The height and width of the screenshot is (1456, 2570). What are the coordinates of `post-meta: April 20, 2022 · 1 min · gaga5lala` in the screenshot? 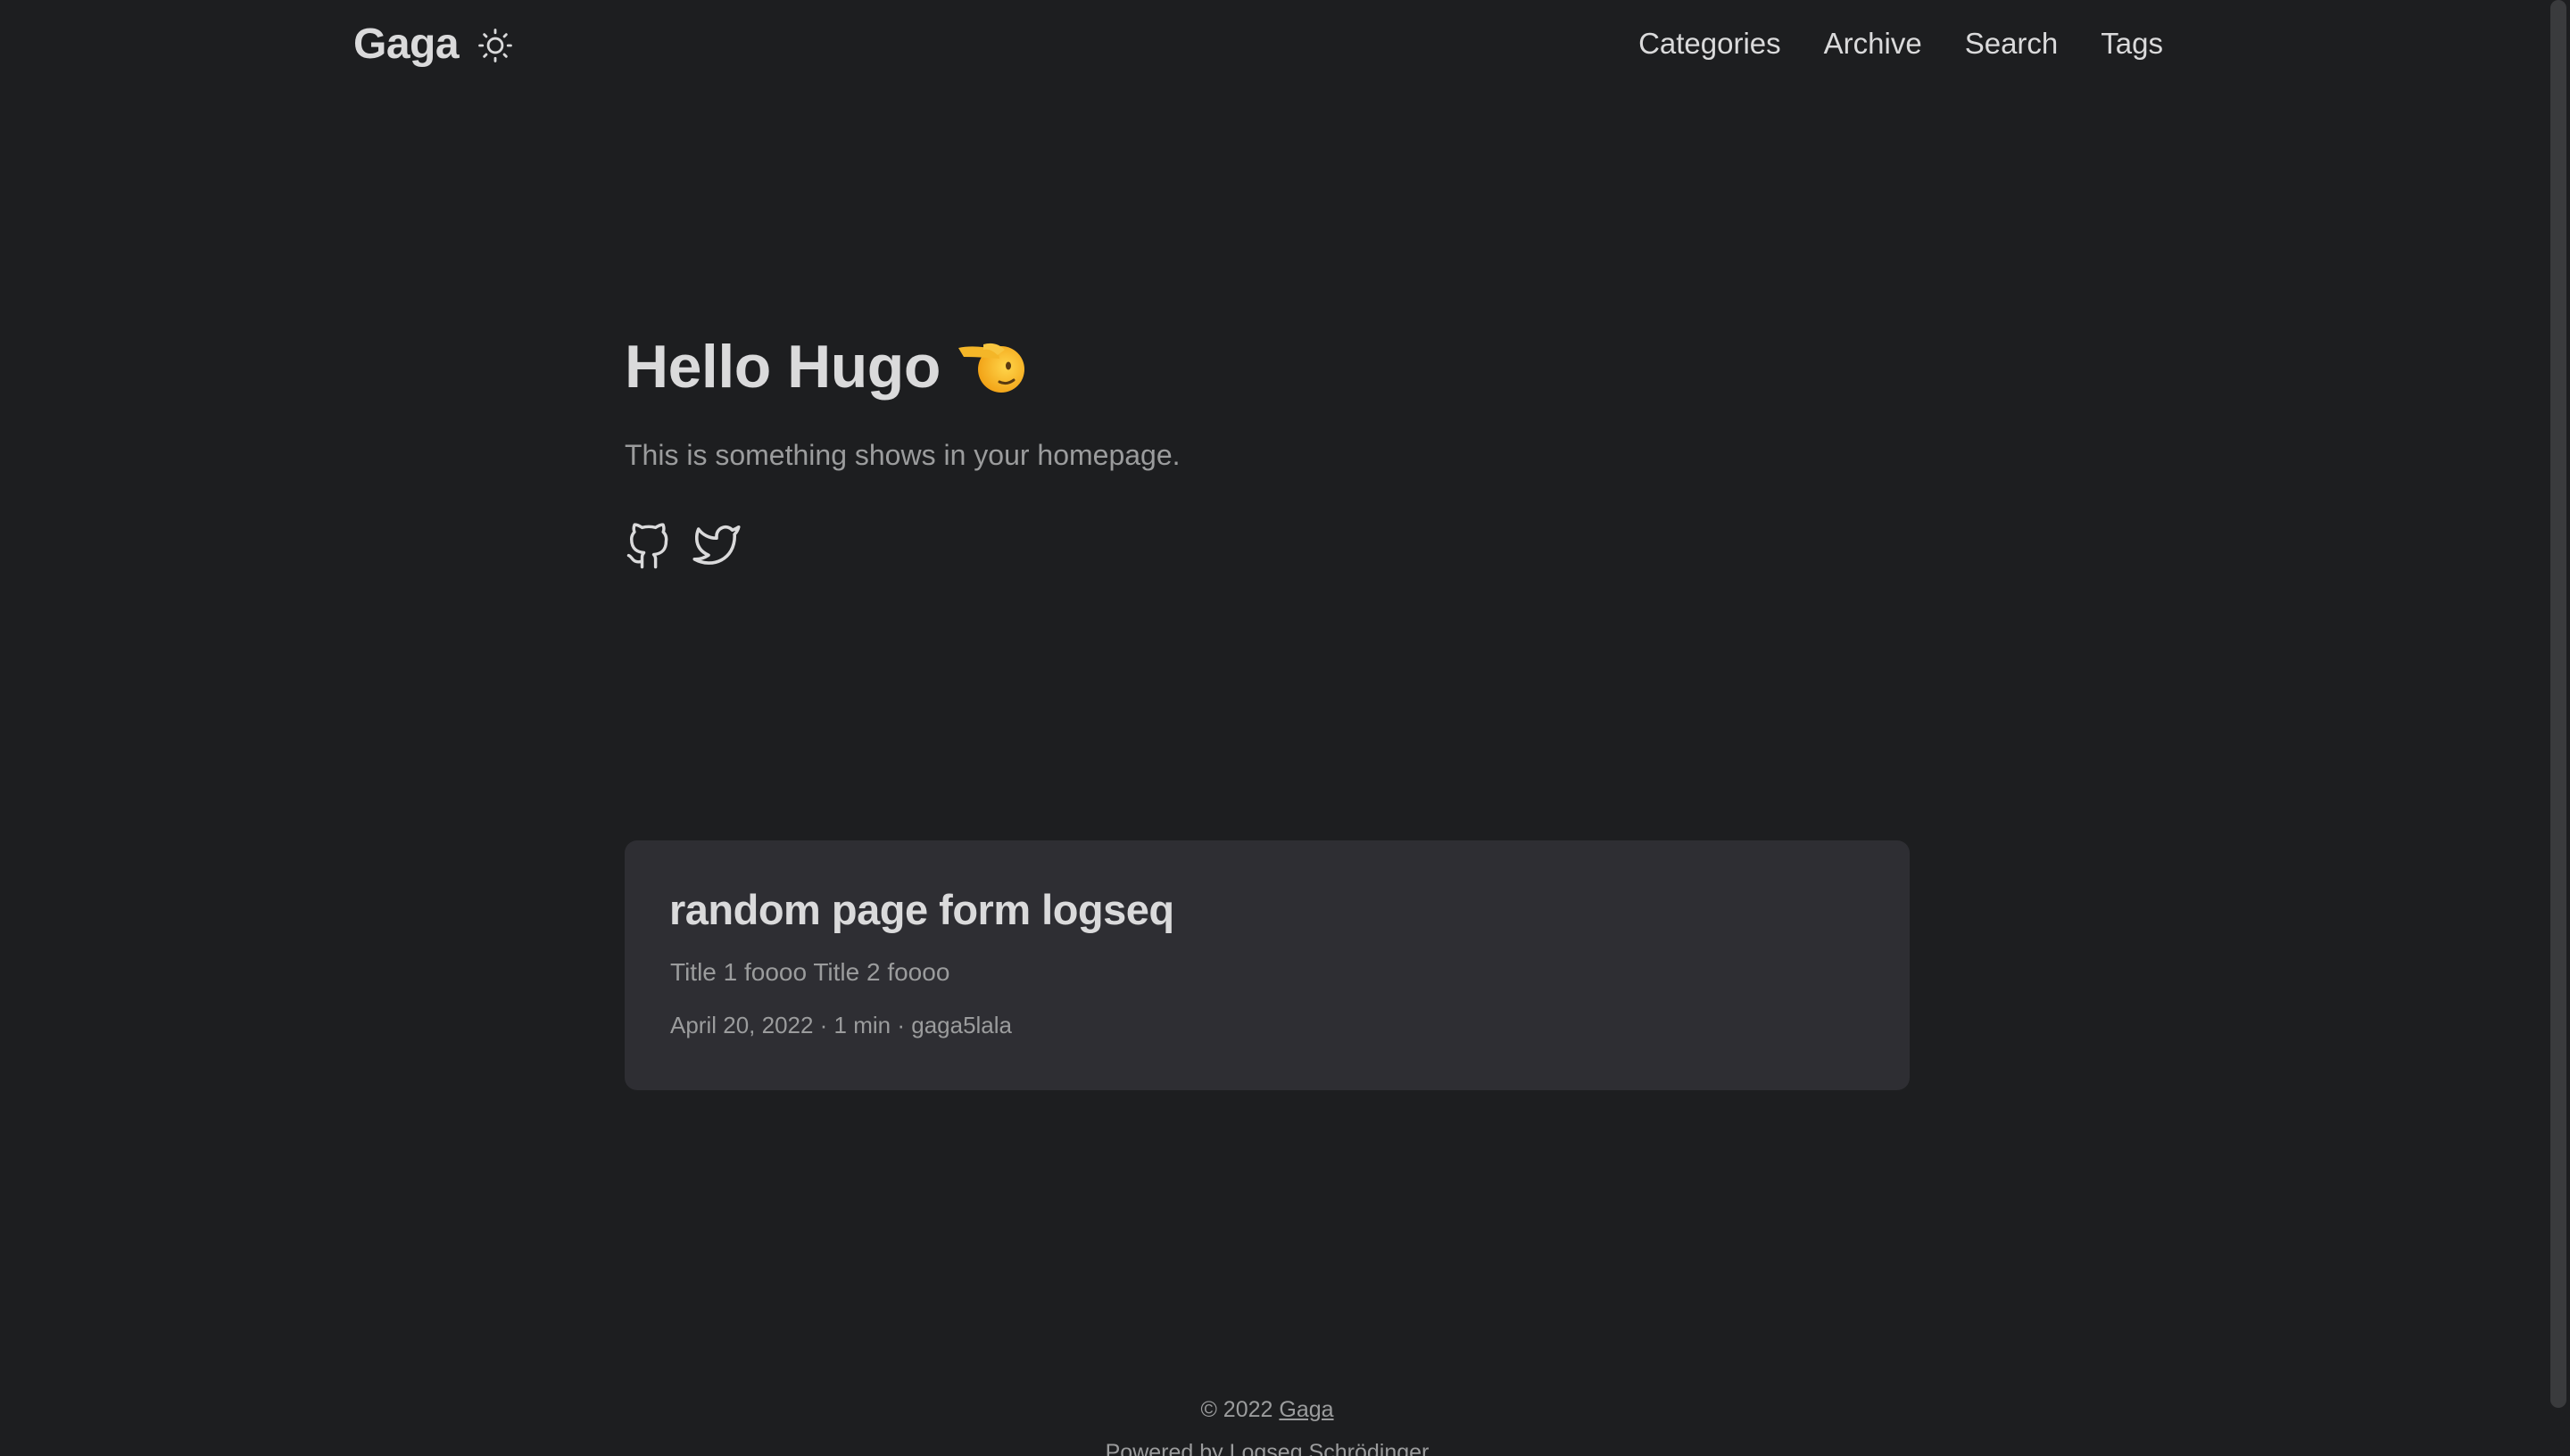 It's located at (841, 1025).